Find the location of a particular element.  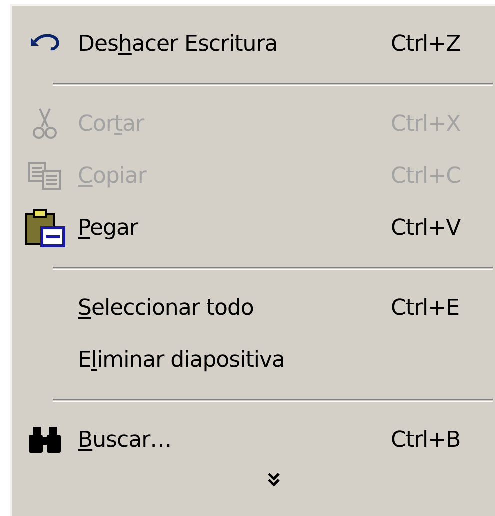

menu-item-label: Pegar is located at coordinates (108, 228).